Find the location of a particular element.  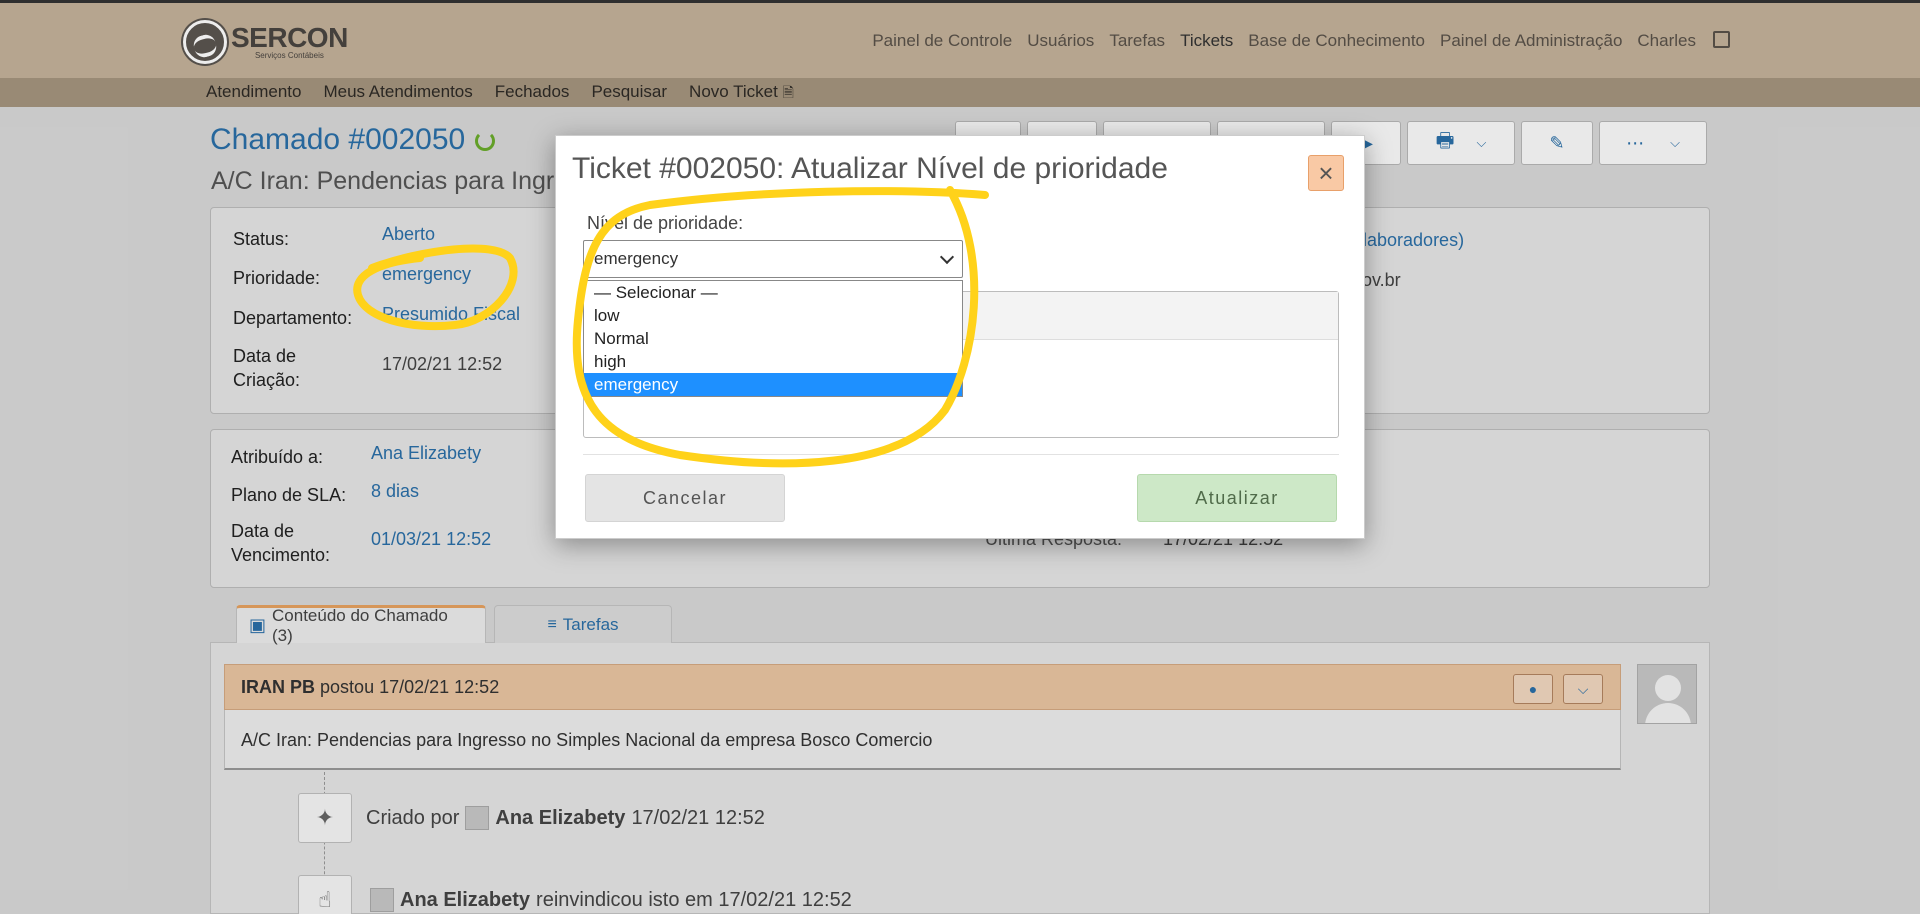

option-emergency: emergency is located at coordinates (773, 384).